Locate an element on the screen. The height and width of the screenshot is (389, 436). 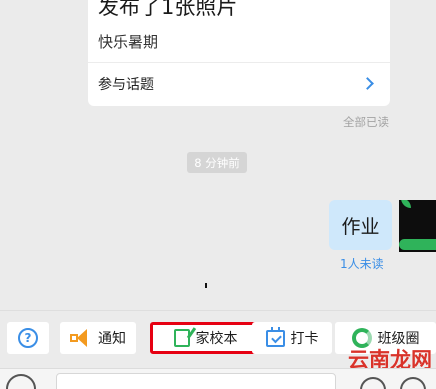
homeschool-button: 家校本 is located at coordinates (205, 338).